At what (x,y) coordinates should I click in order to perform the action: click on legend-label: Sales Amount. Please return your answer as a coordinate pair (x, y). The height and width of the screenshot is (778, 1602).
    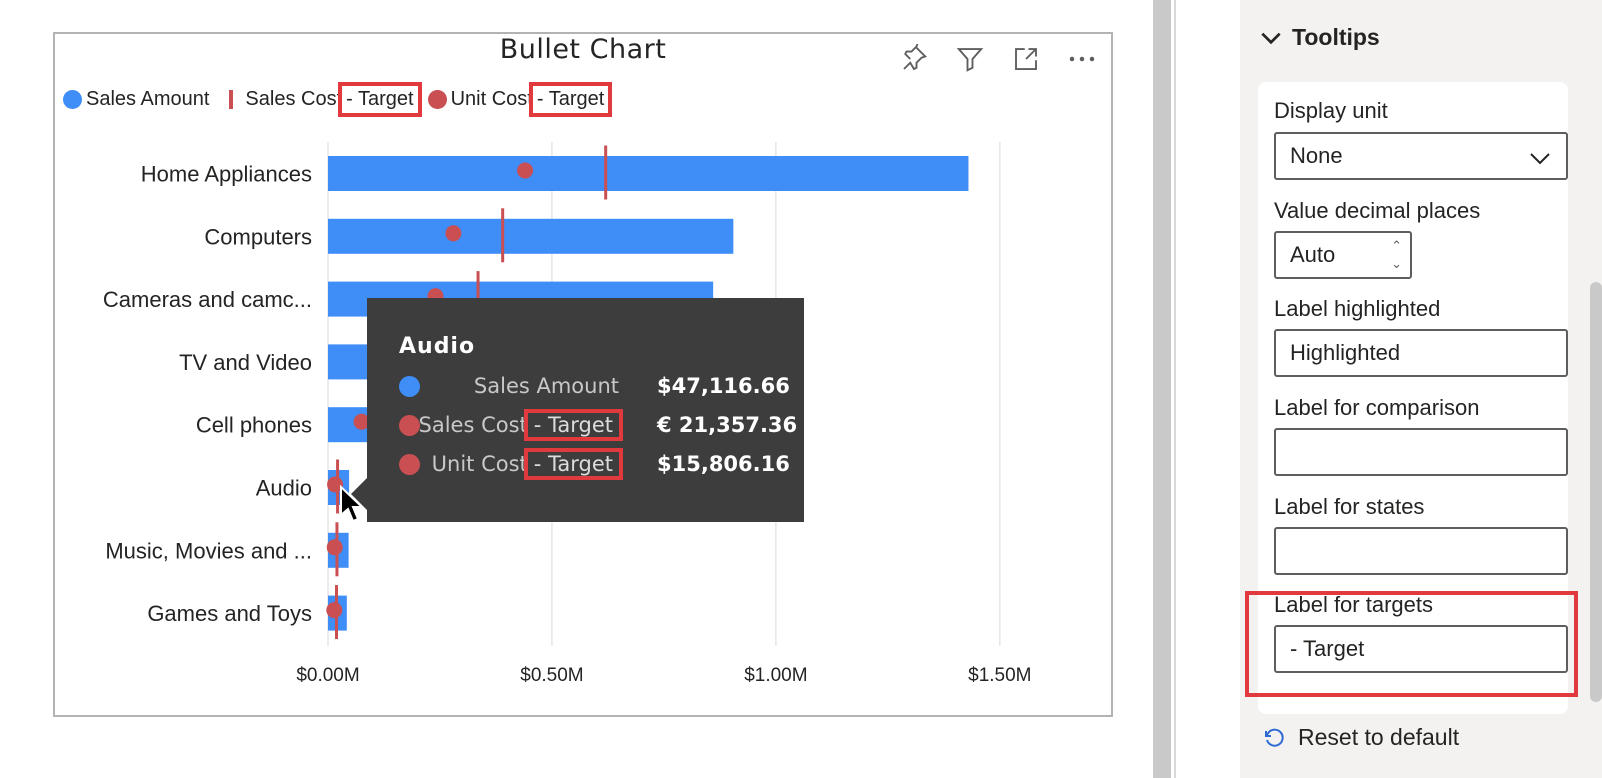
    Looking at the image, I should click on (148, 98).